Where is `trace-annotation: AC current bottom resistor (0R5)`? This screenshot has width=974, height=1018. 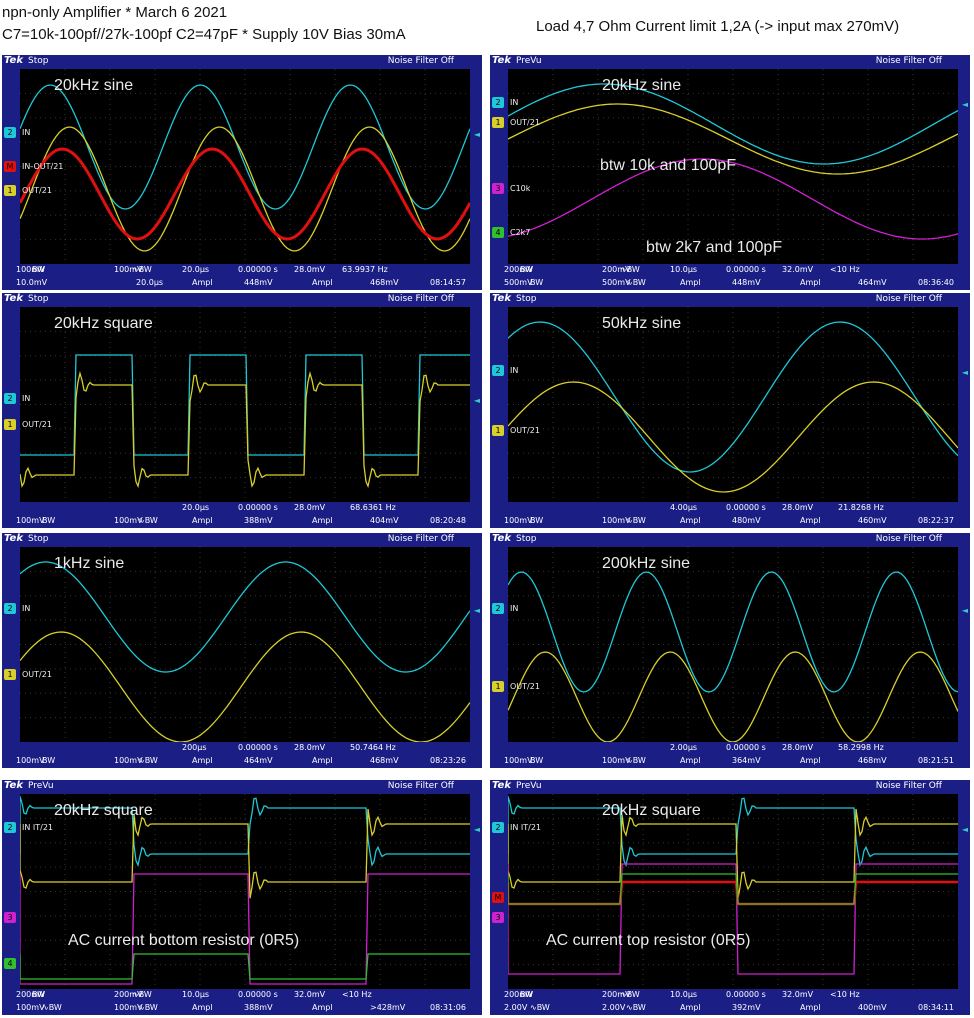
trace-annotation: AC current bottom resistor (0R5) is located at coordinates (184, 940).